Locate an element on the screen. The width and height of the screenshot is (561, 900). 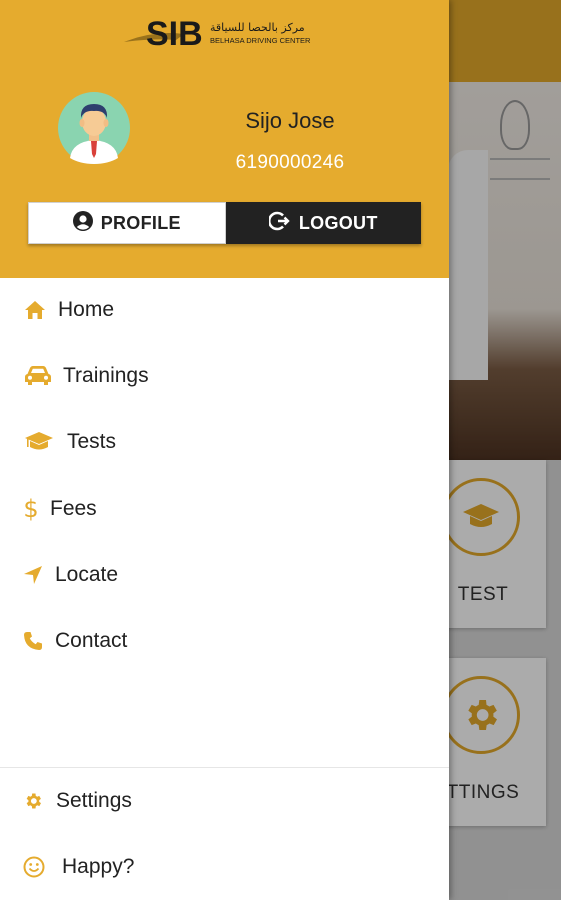
logo-letters: SIB is located at coordinates (174, 33).